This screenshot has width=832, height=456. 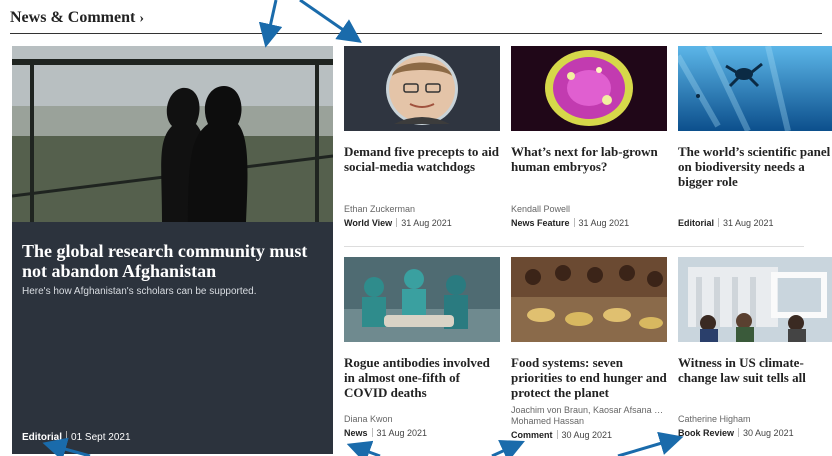 I want to click on card-meta: Comment 30 Aug 2021, so click(x=589, y=435).